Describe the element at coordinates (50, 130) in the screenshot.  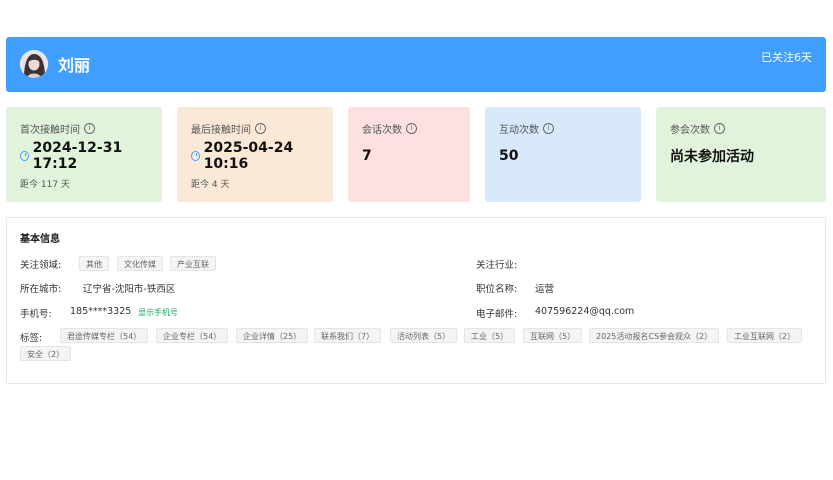
I see `stat-title: 首次接触时间` at that location.